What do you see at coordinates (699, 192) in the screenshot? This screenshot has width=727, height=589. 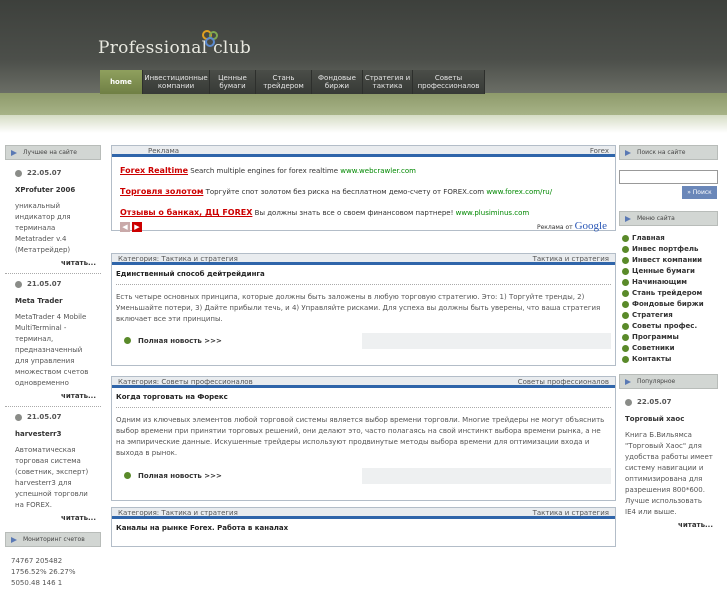 I see `search-button: » Поиск` at bounding box center [699, 192].